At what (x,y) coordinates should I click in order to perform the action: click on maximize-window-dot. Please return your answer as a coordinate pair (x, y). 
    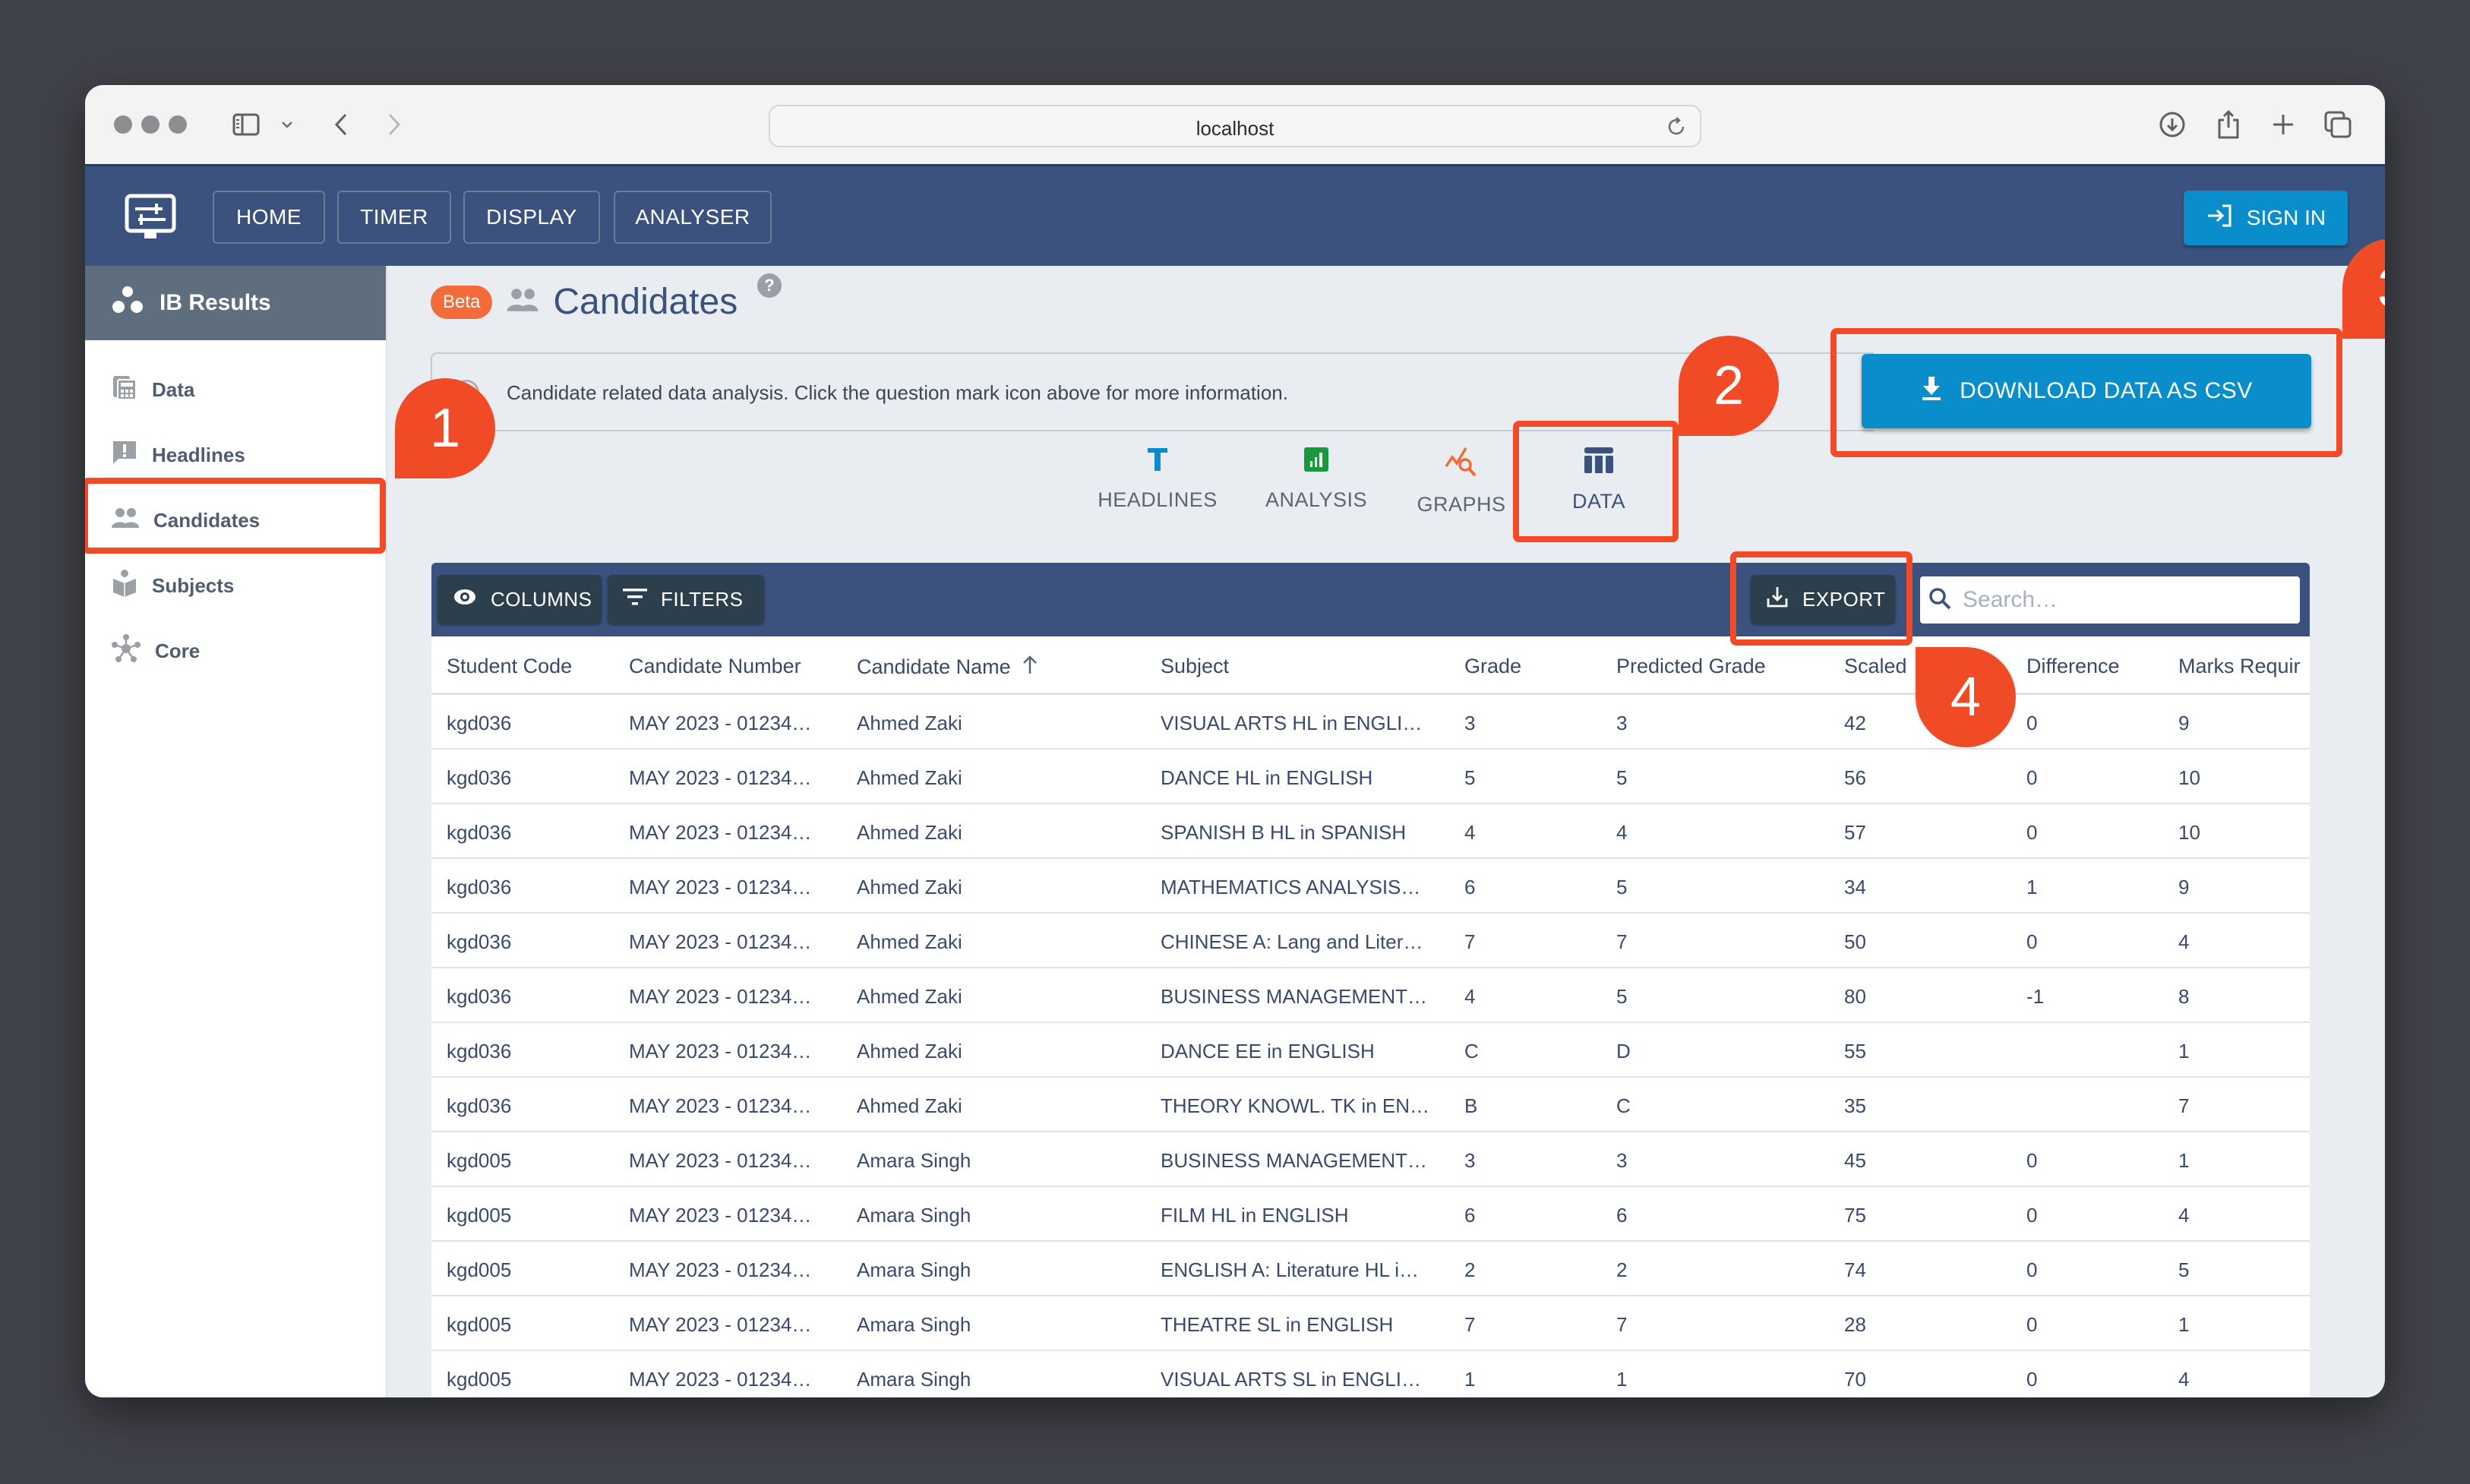
    Looking at the image, I should click on (178, 124).